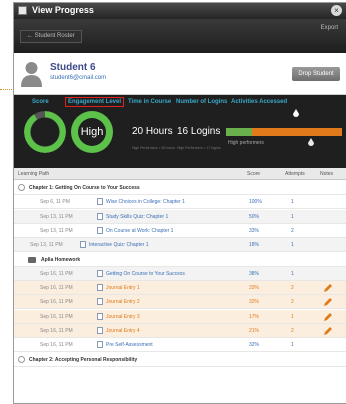 The image size is (346, 404). What do you see at coordinates (152, 131) in the screenshot?
I see `time-in-course-value: 20 Hours` at bounding box center [152, 131].